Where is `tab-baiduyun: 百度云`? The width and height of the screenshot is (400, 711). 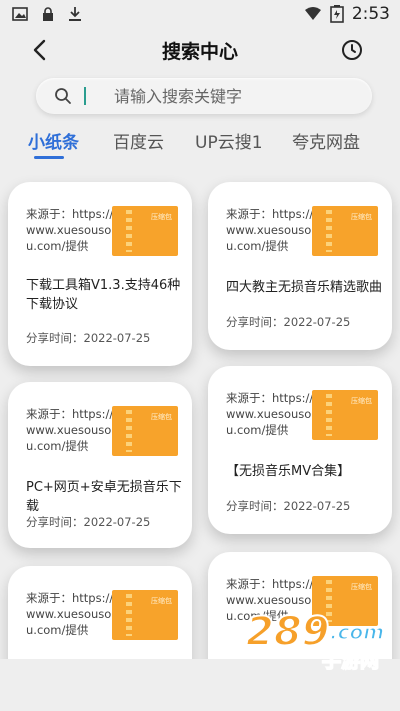
tab-baiduyun: 百度云 is located at coordinates (138, 140).